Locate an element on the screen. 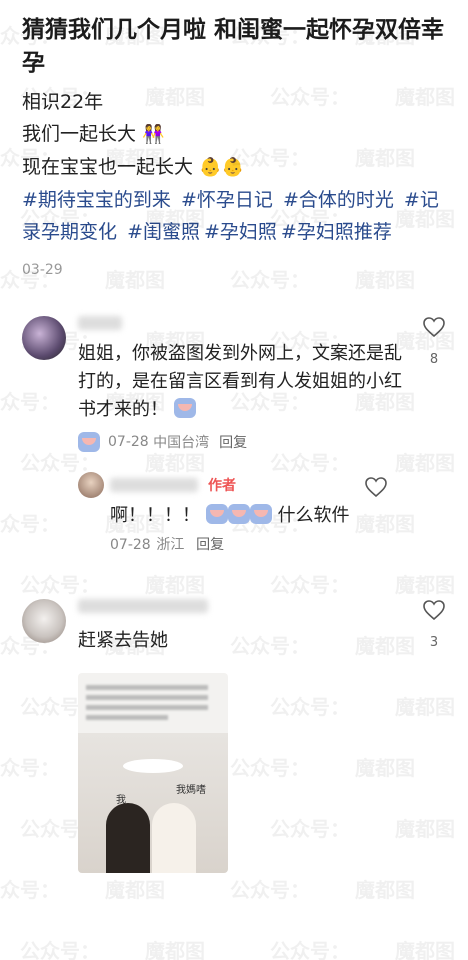 This screenshot has height=960, width=468. reply-text: 啊！！！！ 什么软件 07-28 浙江 回复 is located at coordinates (231, 530).